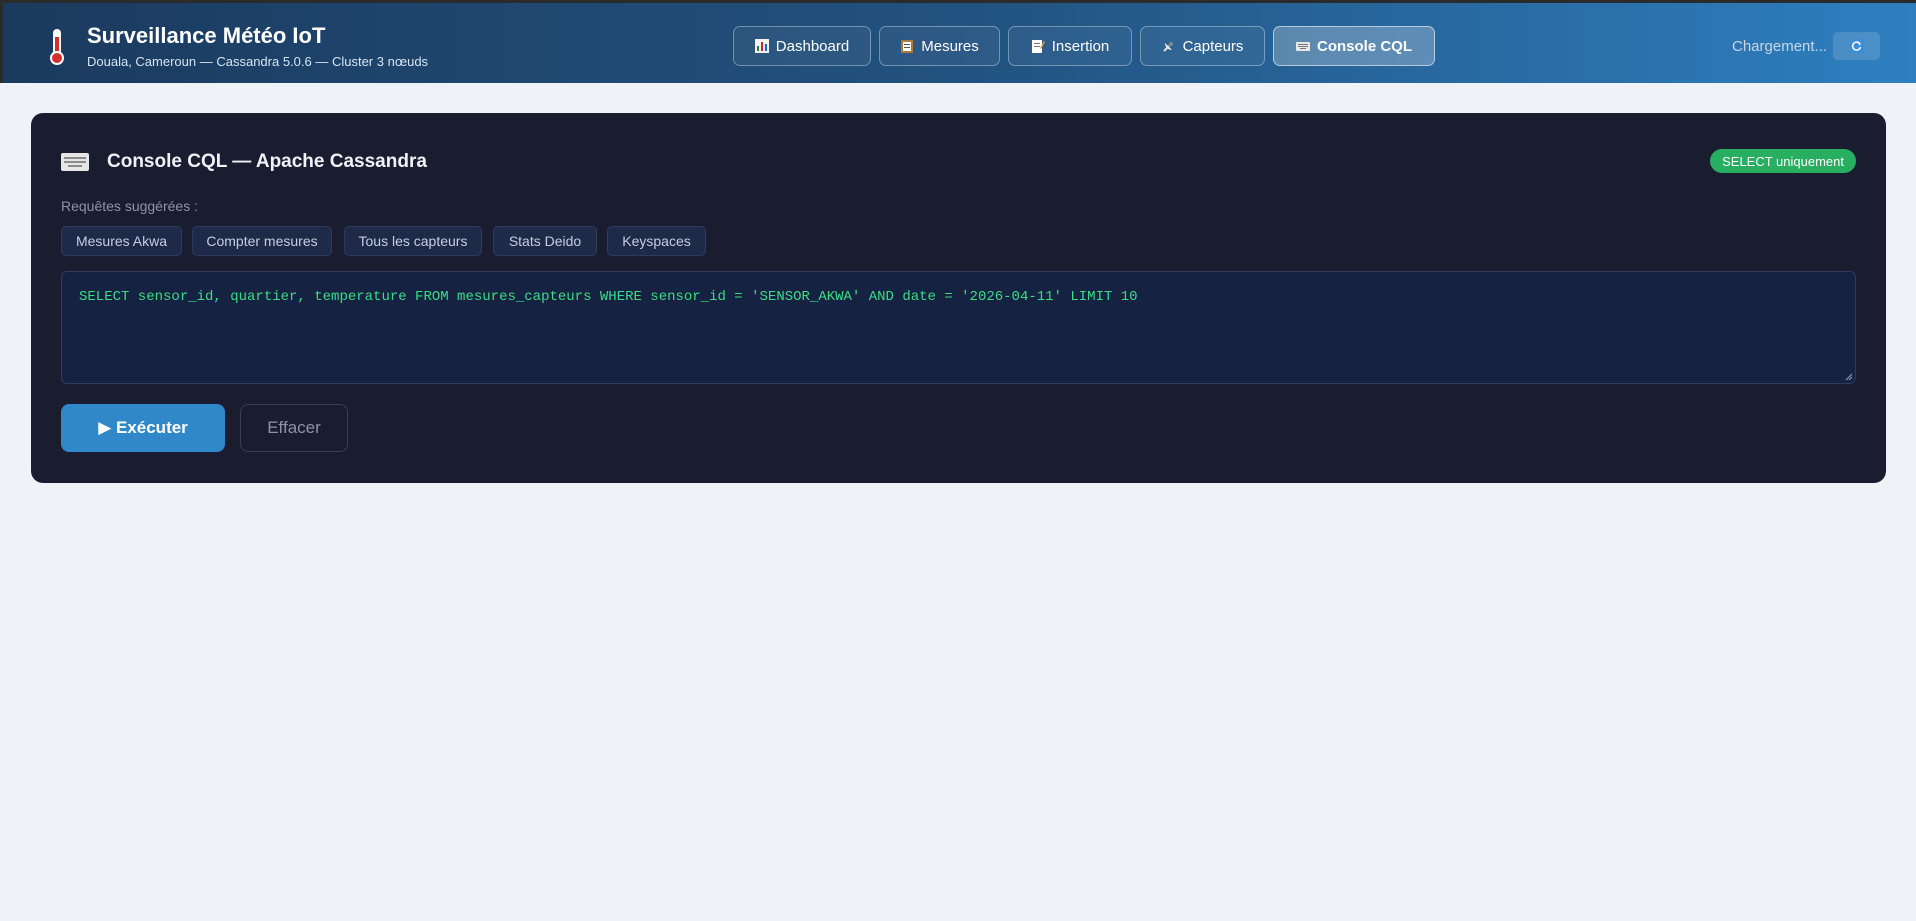 The height and width of the screenshot is (921, 1916). What do you see at coordinates (294, 428) in the screenshot?
I see `clear-button: Effacer` at bounding box center [294, 428].